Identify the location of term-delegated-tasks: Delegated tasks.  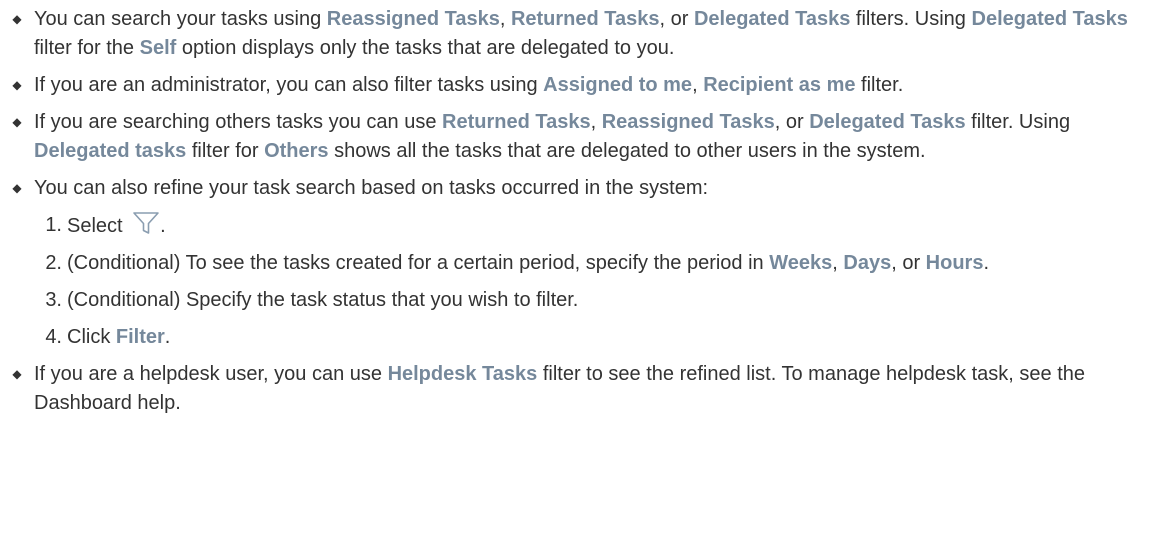
(110, 151).